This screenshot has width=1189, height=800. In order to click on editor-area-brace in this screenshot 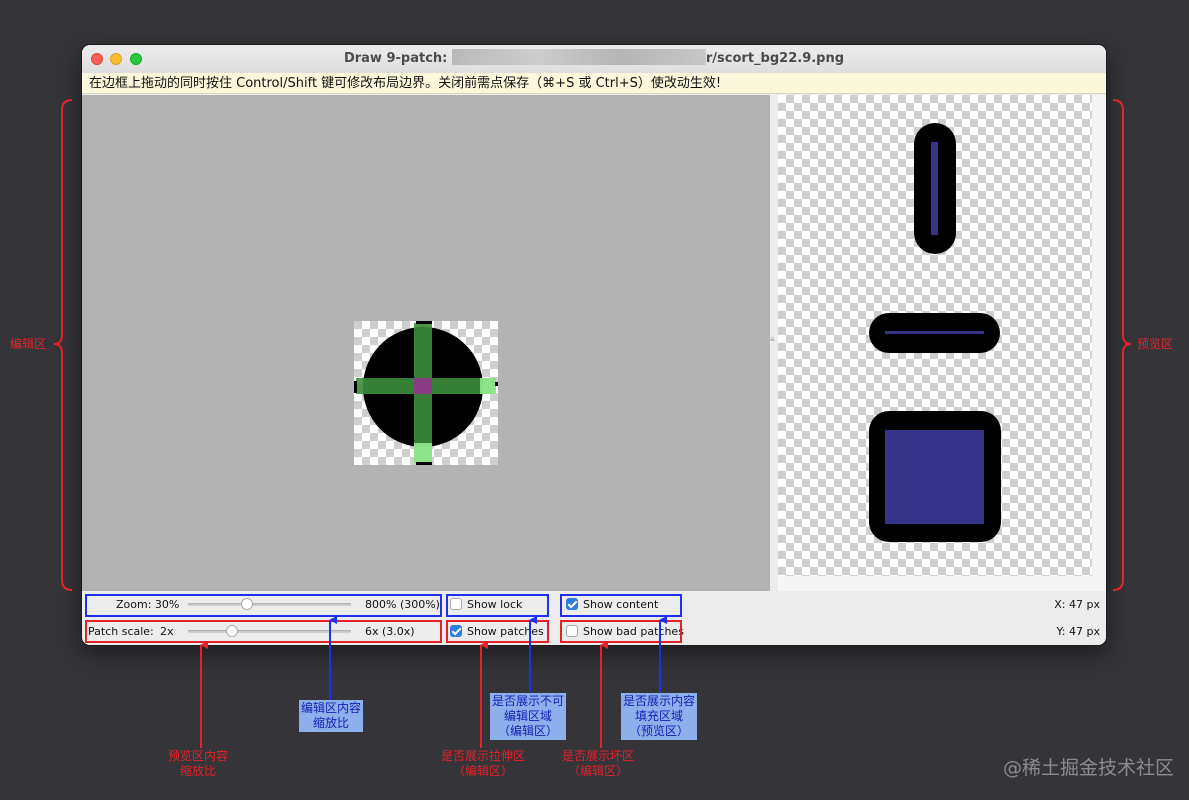, I will do `click(63, 345)`.